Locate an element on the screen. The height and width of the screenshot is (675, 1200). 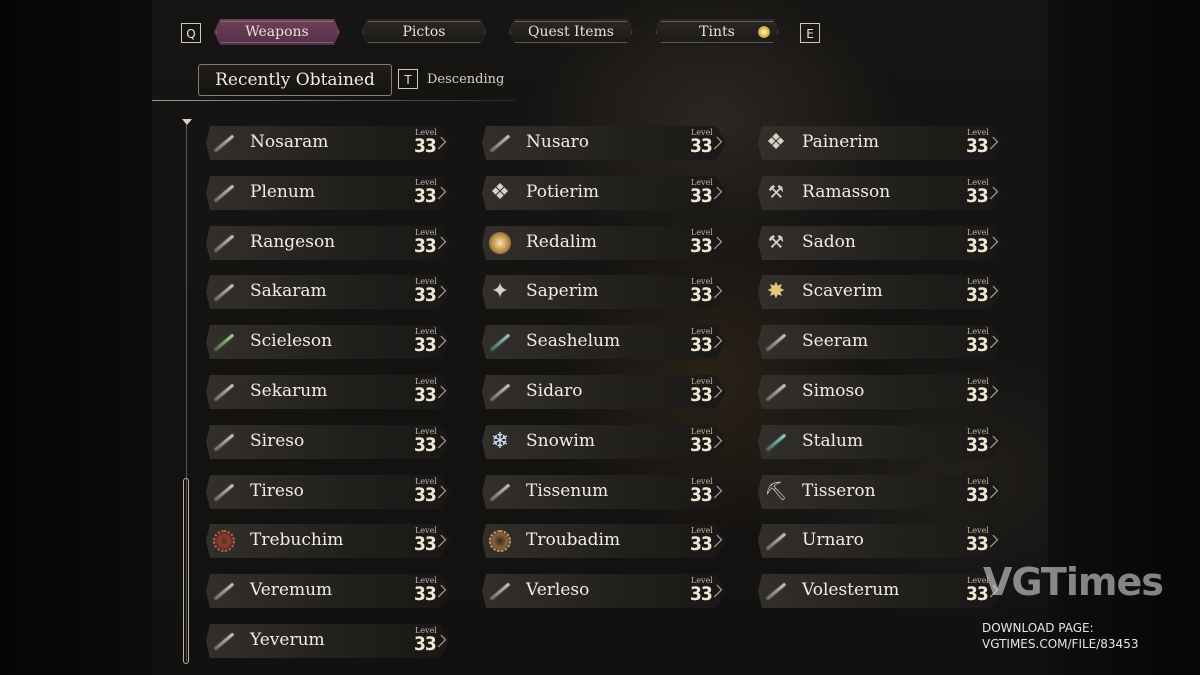
weapon-name: Redalim is located at coordinates (561, 242).